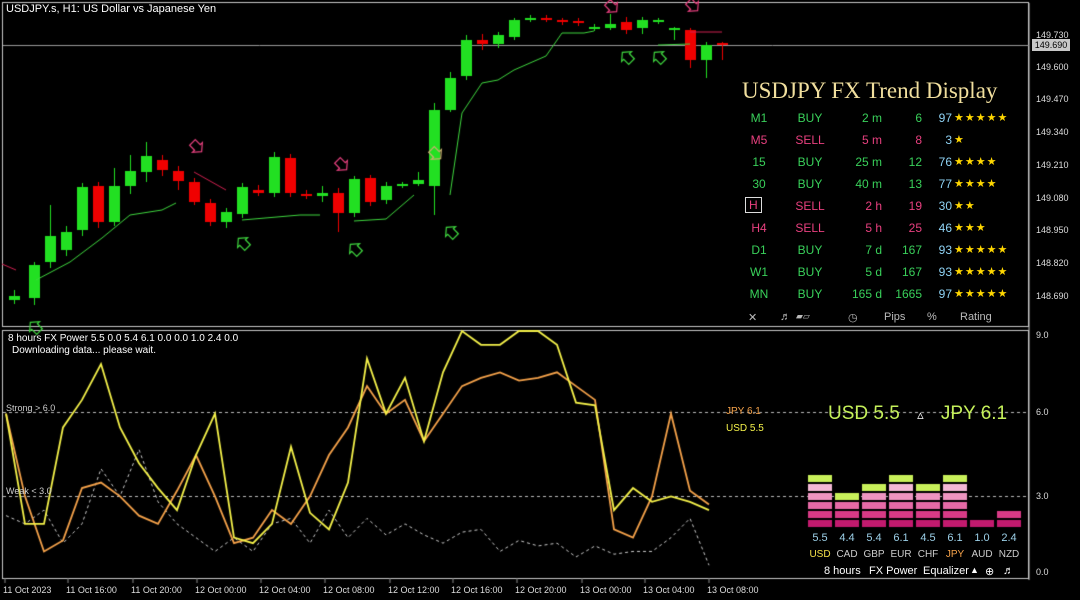 Image resolution: width=1080 pixels, height=600 pixels. I want to click on equalizer-value: 1.0, so click(982, 538).